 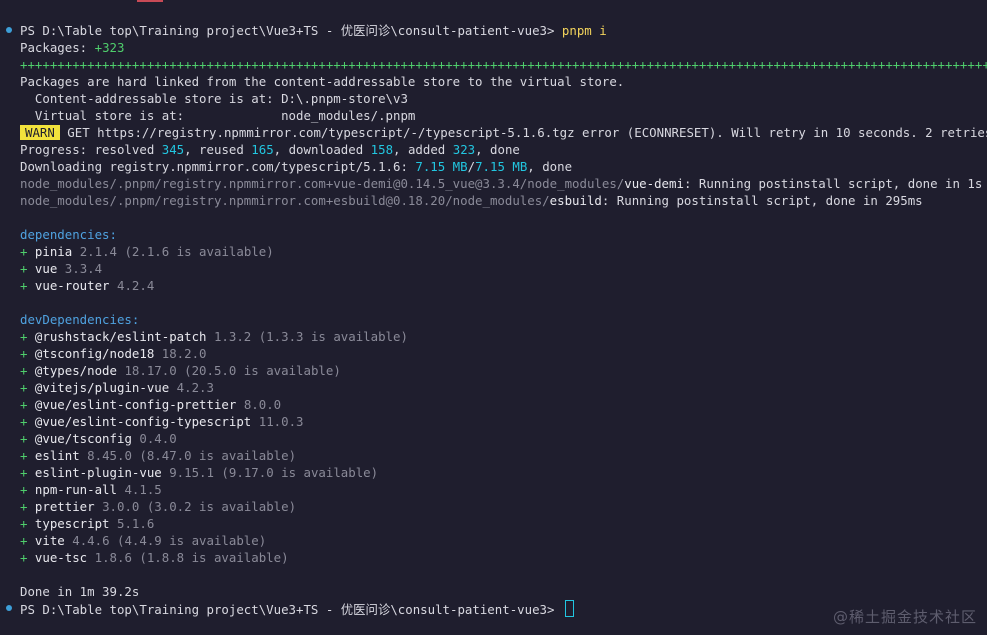 What do you see at coordinates (9, 30) in the screenshot?
I see `circle-dot-icon` at bounding box center [9, 30].